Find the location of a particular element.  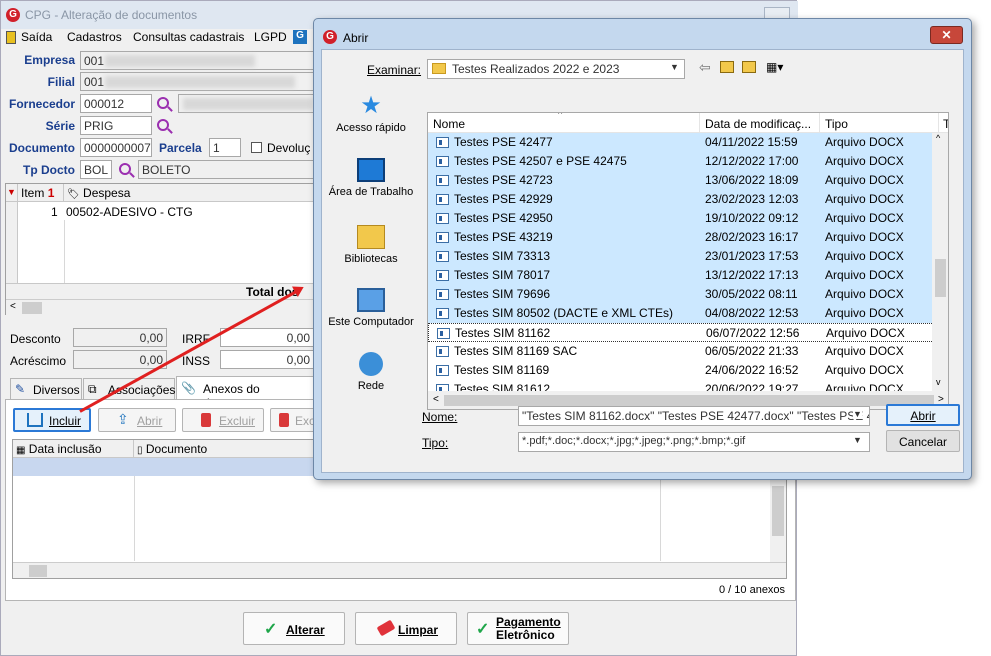

row-despesa: 00502-ADESIVO - CTG is located at coordinates (129, 212).